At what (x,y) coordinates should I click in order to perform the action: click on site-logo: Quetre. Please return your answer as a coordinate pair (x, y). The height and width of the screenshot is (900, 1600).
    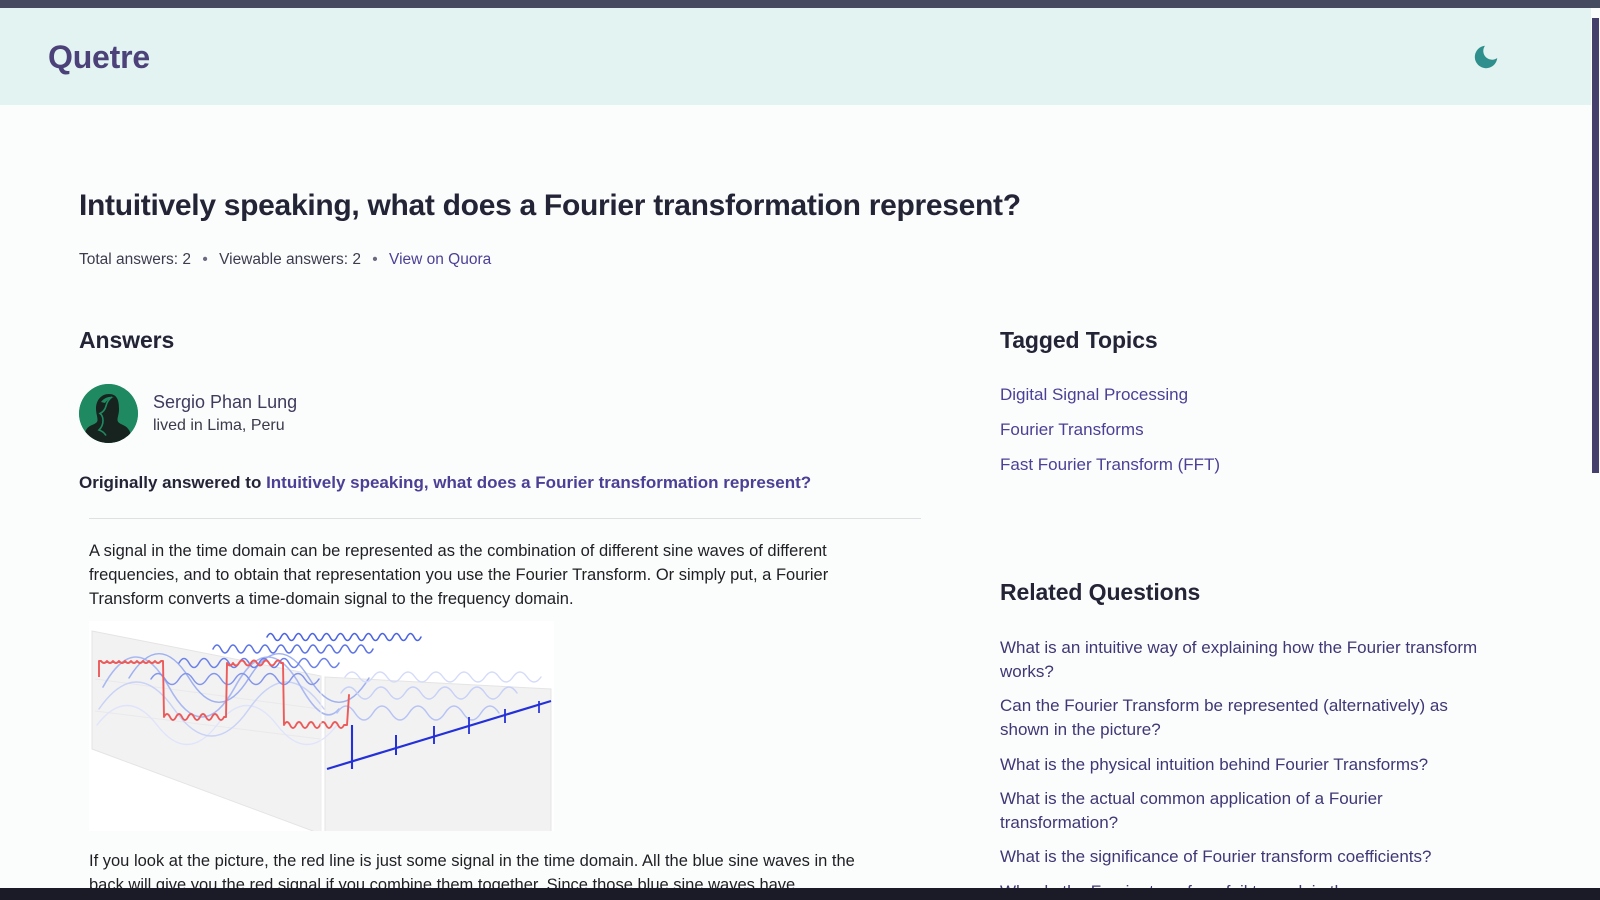
    Looking at the image, I should click on (99, 57).